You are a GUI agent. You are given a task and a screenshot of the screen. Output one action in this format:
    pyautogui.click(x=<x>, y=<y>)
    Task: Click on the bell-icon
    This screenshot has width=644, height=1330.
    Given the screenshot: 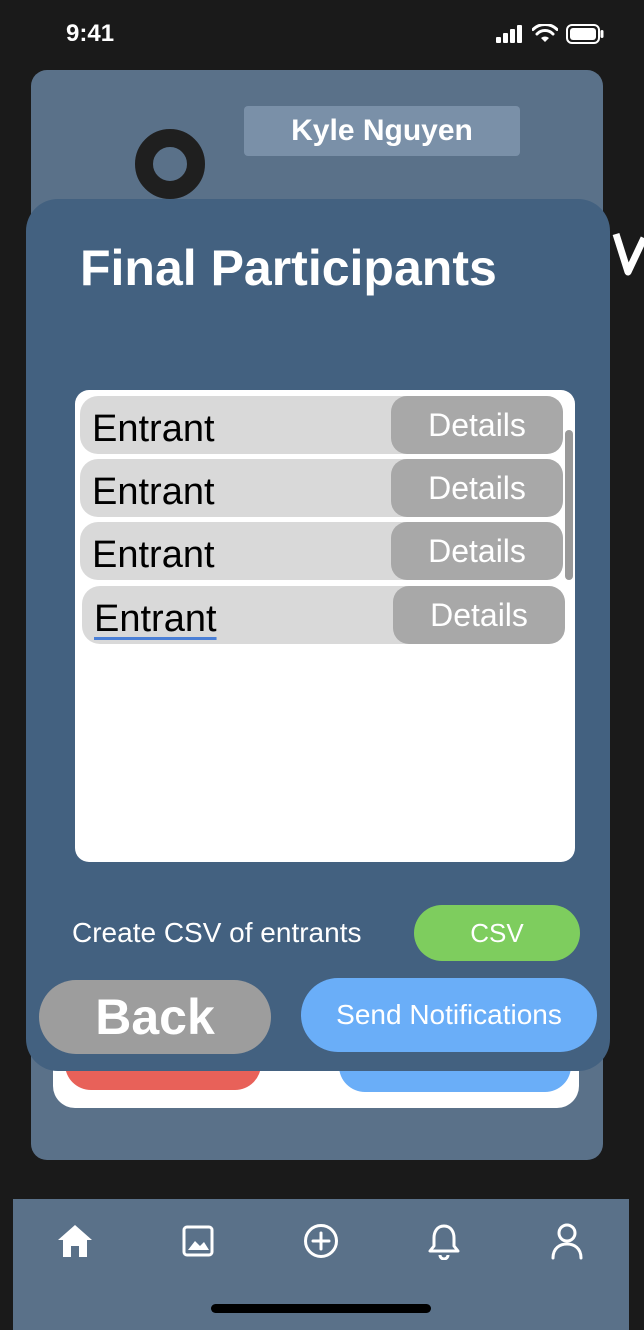 What is the action you would take?
    pyautogui.click(x=444, y=1242)
    